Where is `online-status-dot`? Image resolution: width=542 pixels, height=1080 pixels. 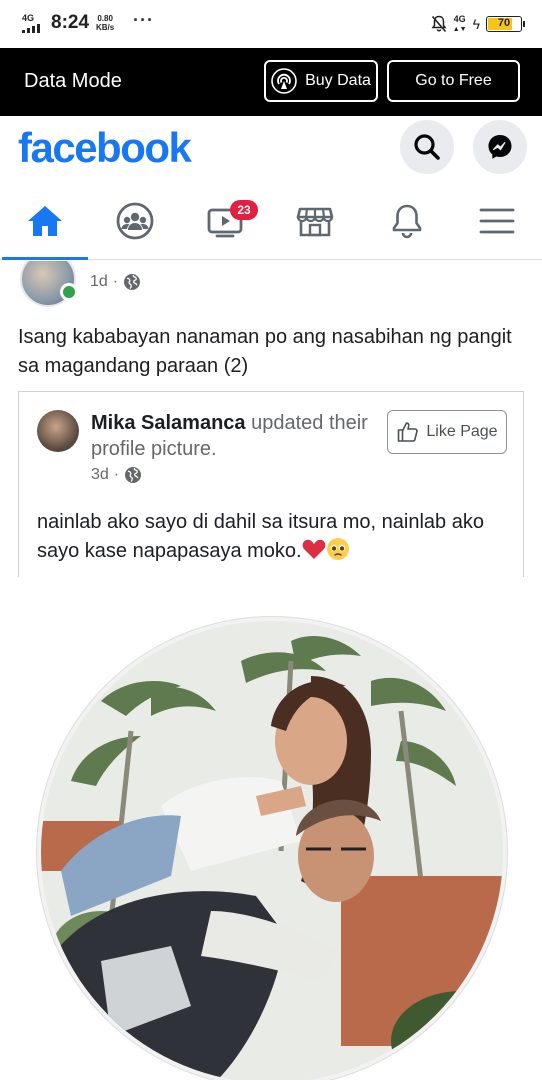 online-status-dot is located at coordinates (69, 292).